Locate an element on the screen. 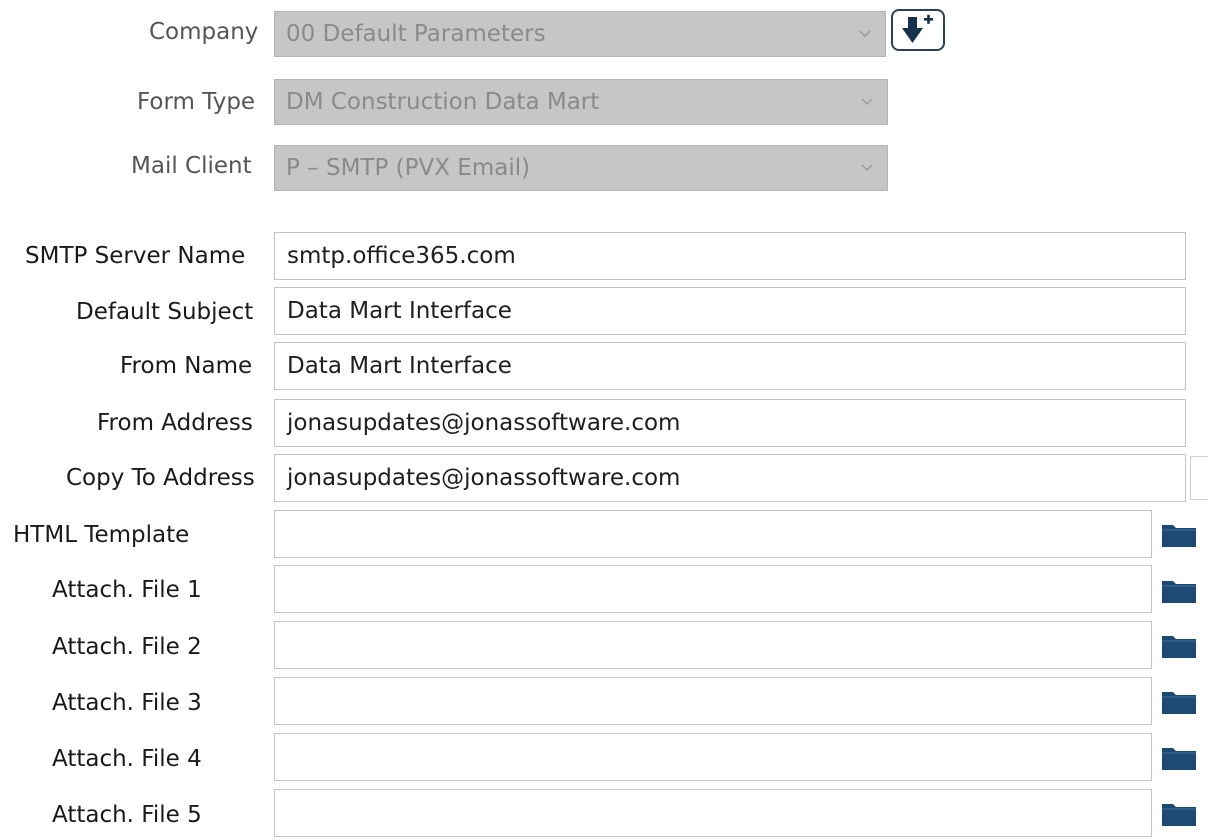  form-type-select: DM Construction Data Mart is located at coordinates (581, 102).